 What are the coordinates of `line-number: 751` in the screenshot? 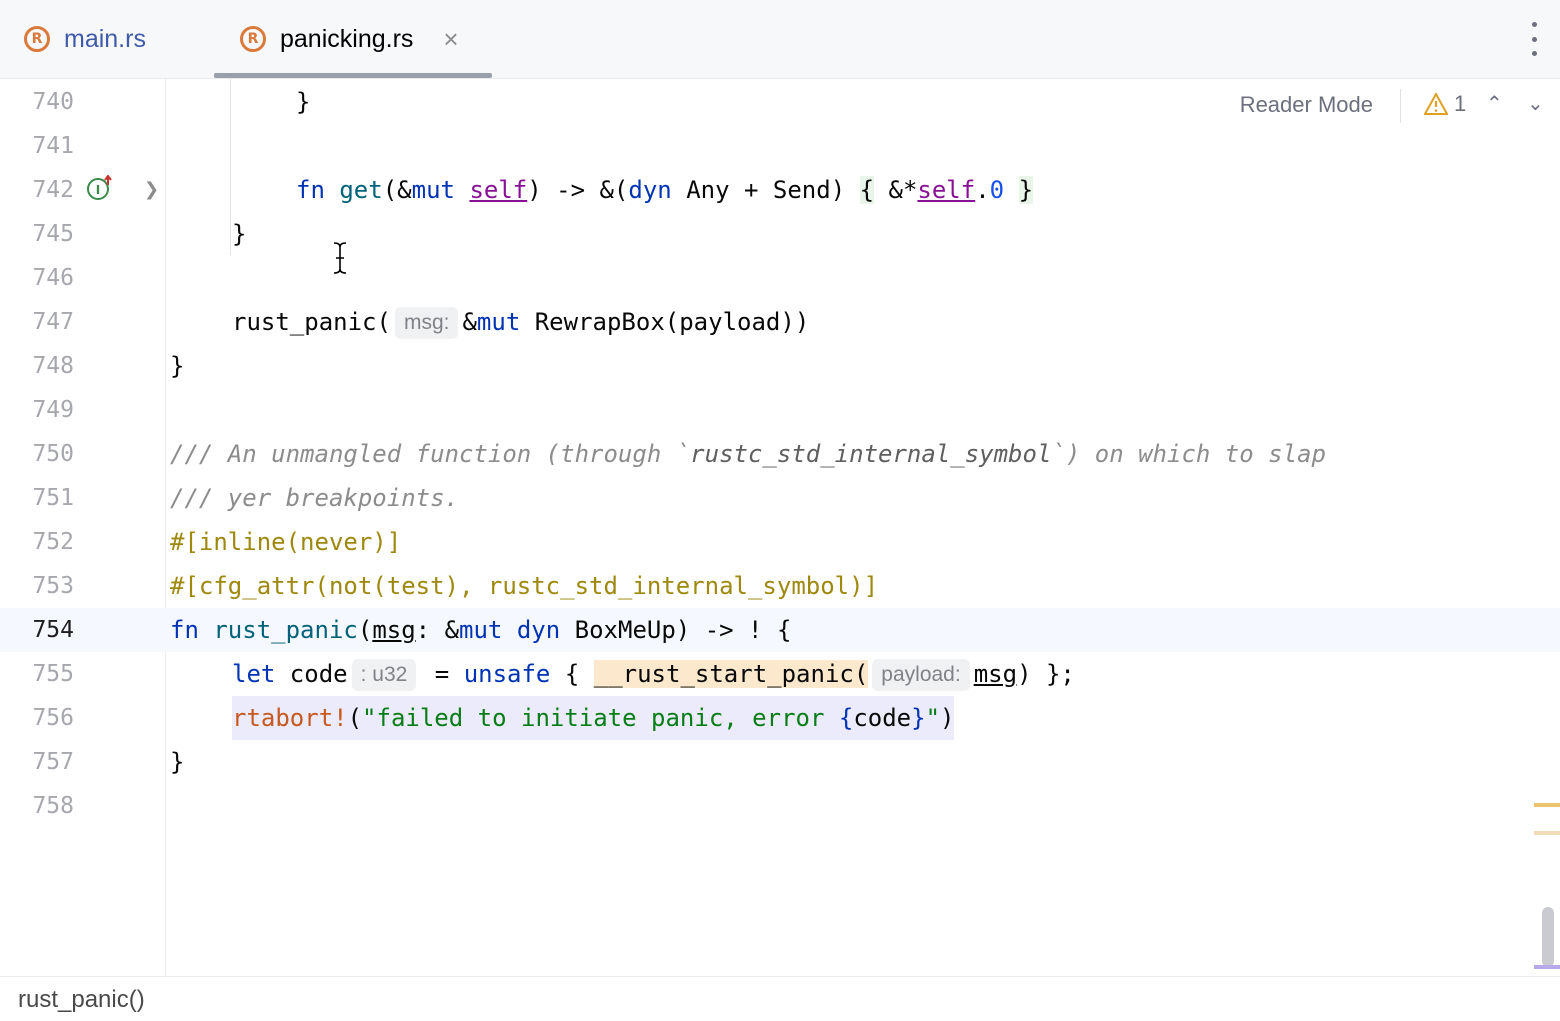 It's located at (53, 498).